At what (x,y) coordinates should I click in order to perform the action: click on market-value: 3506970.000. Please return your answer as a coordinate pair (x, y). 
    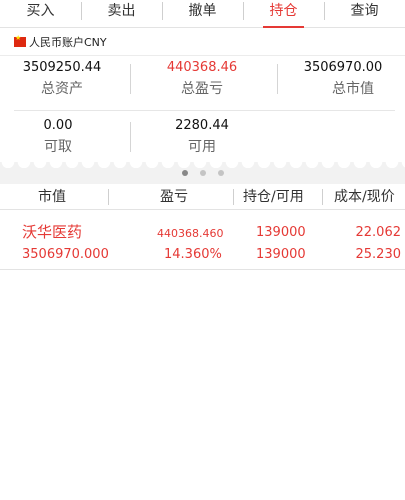
    Looking at the image, I should click on (65, 254).